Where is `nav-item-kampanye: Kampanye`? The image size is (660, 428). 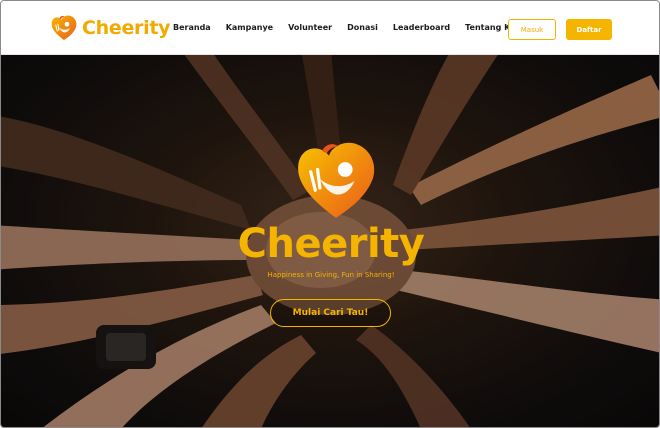 nav-item-kampanye: Kampanye is located at coordinates (249, 27).